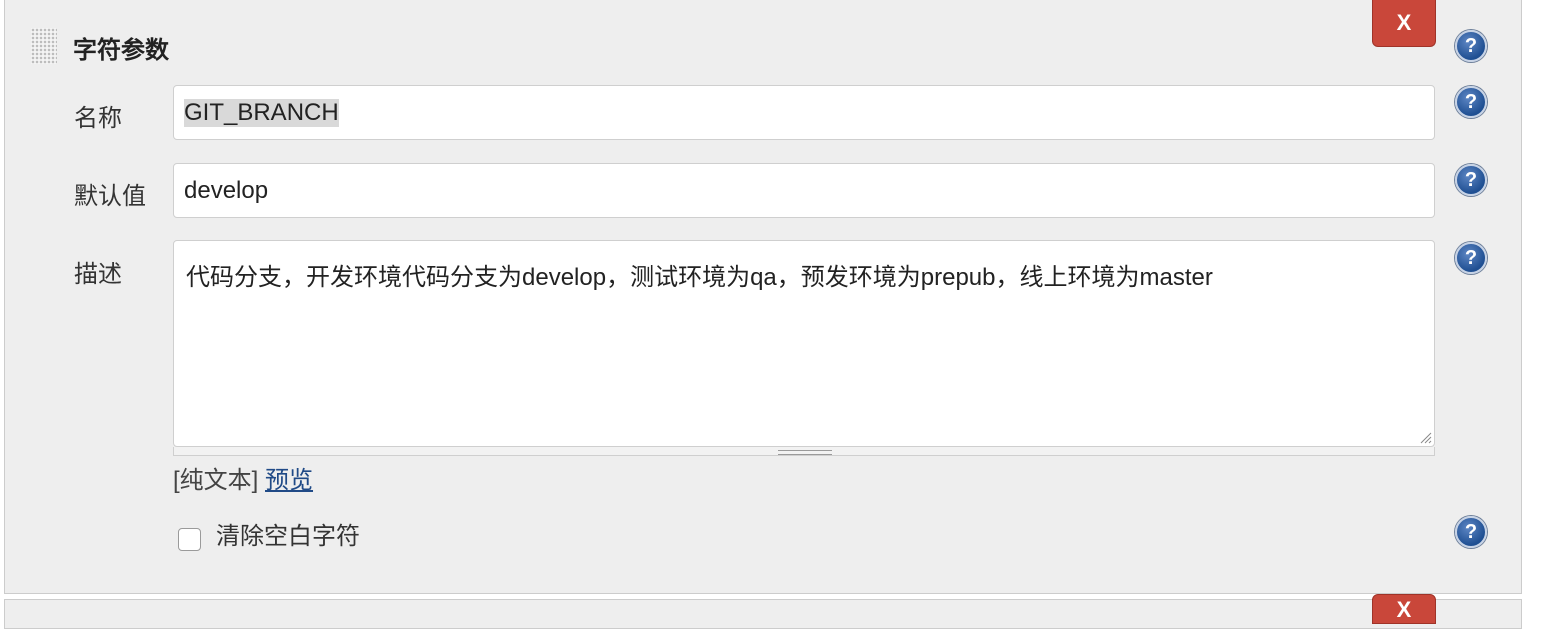  Describe the element at coordinates (804, 112) in the screenshot. I see `name-input: GIT_BRANCH` at that location.